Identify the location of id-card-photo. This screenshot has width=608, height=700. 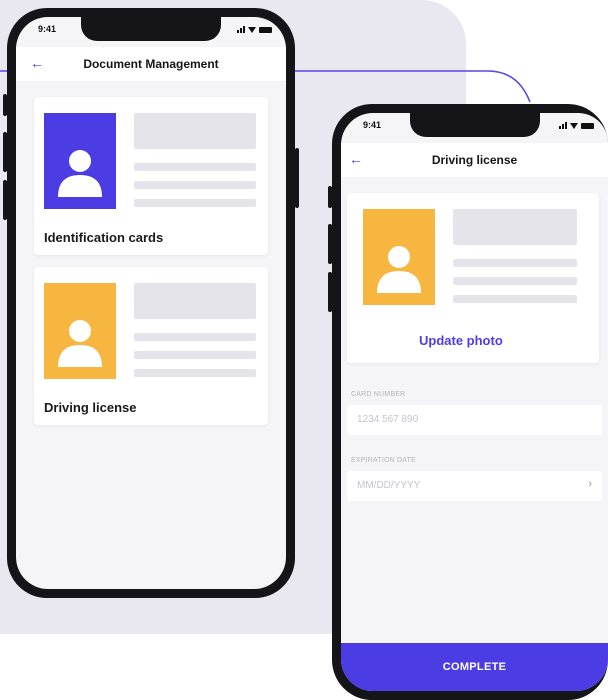
(80, 161).